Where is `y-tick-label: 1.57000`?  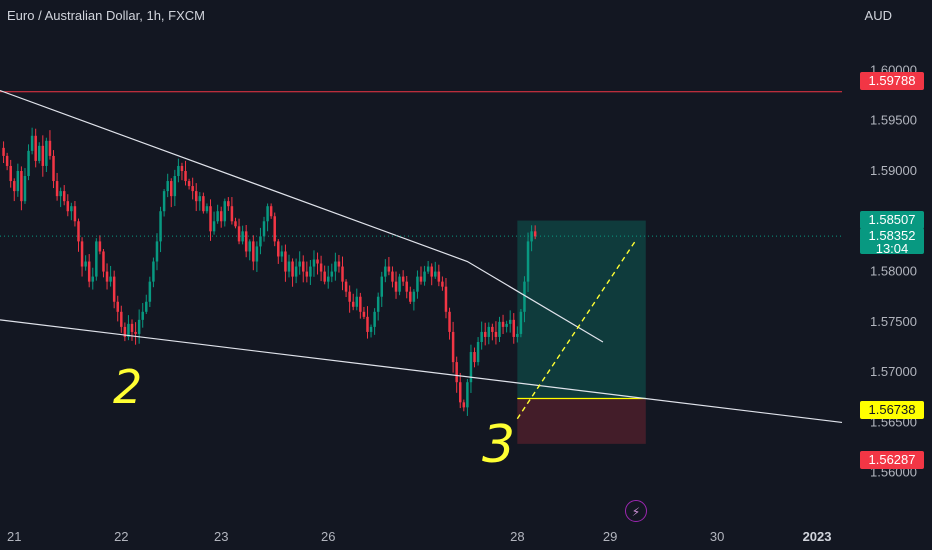
y-tick-label: 1.57000 is located at coordinates (893, 371).